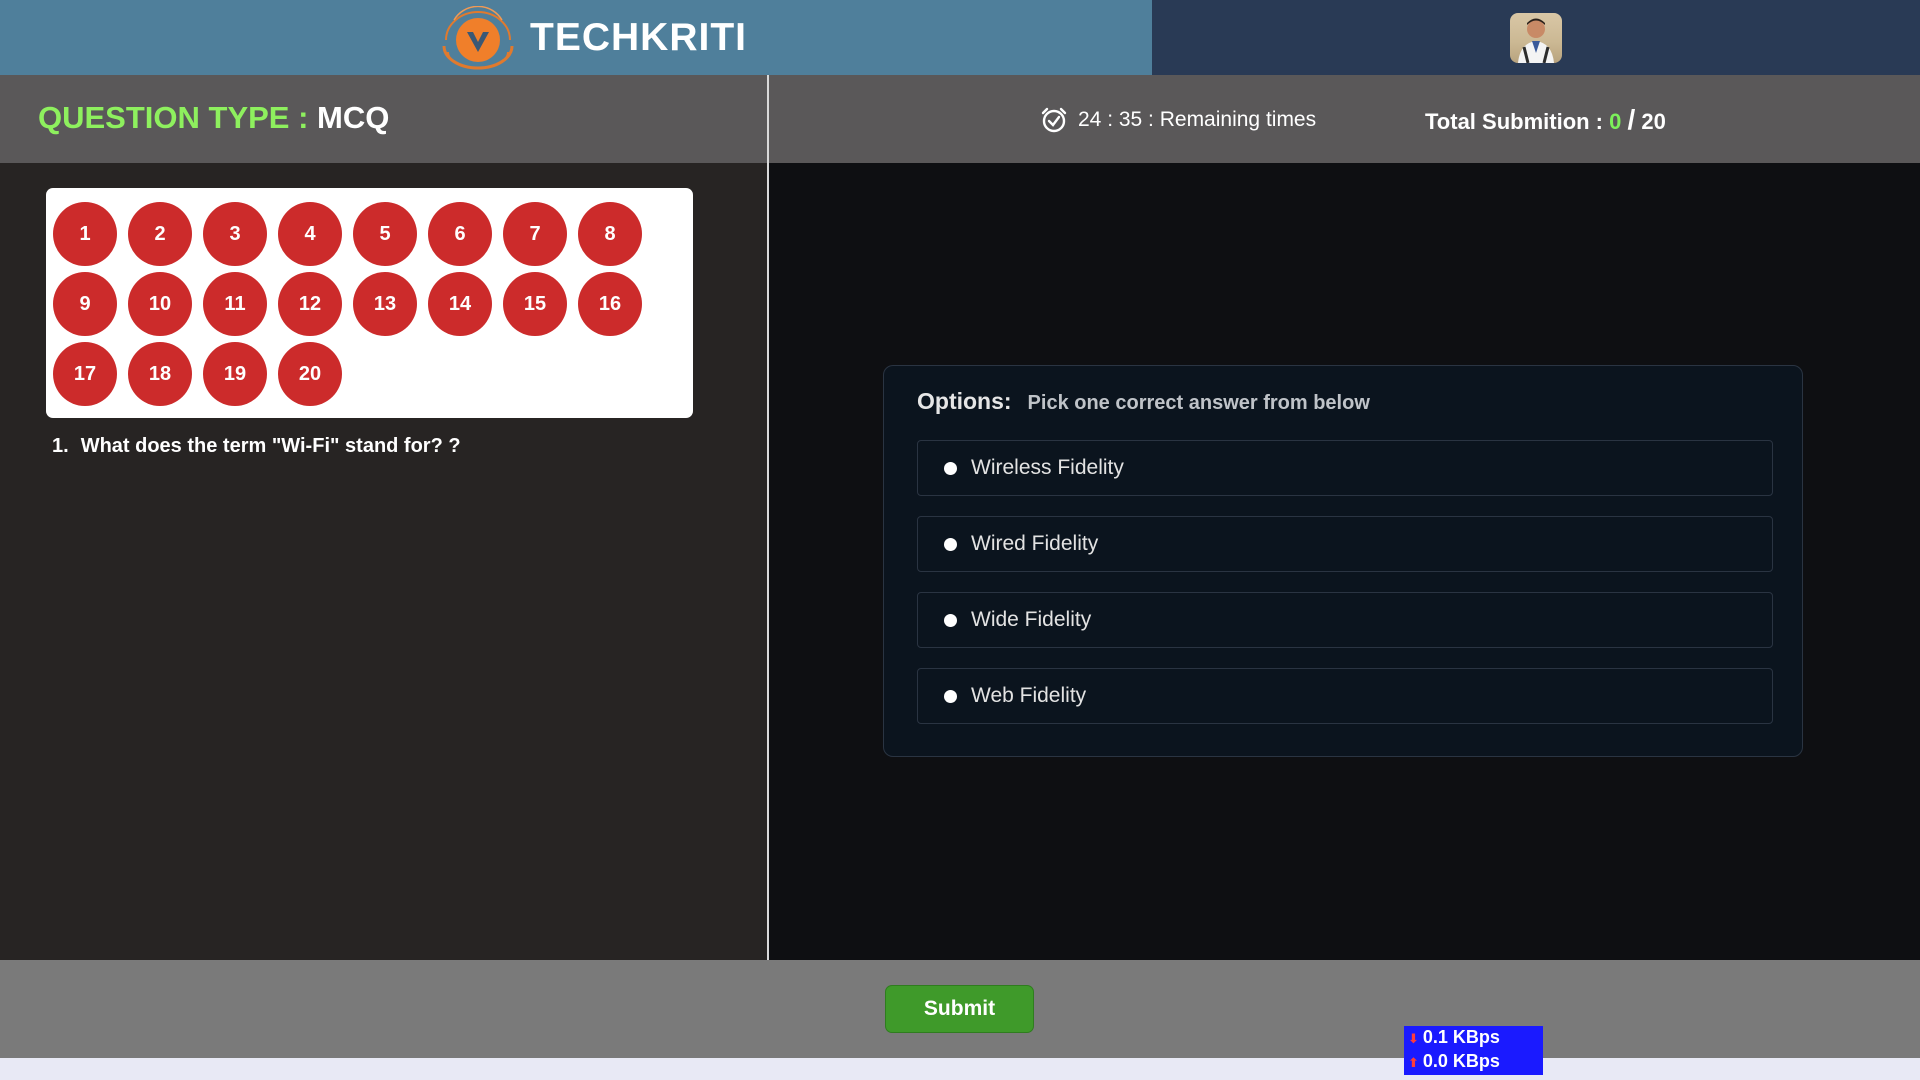 The width and height of the screenshot is (1920, 1080). Describe the element at coordinates (1615, 121) in the screenshot. I see `submission-done: 0` at that location.